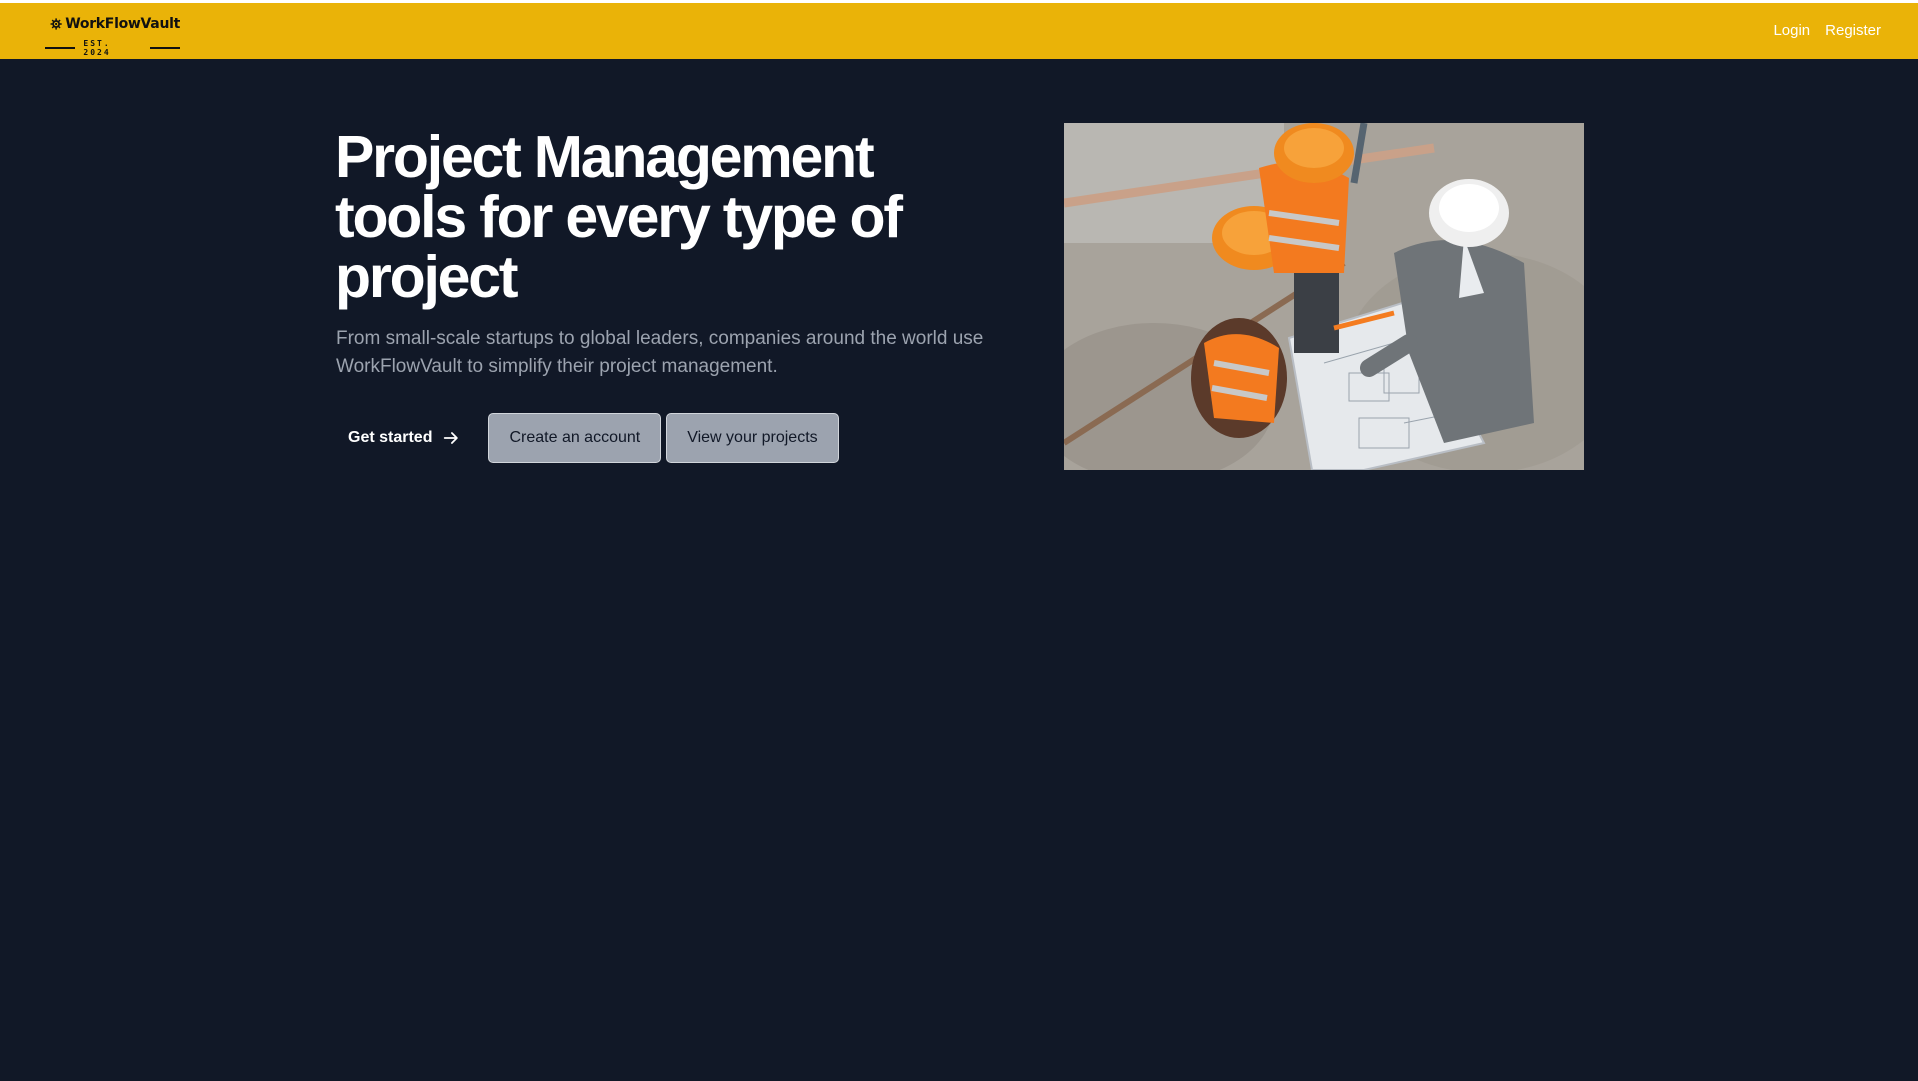 This screenshot has width=1918, height=1081. I want to click on get-started-button: Get started, so click(404, 438).